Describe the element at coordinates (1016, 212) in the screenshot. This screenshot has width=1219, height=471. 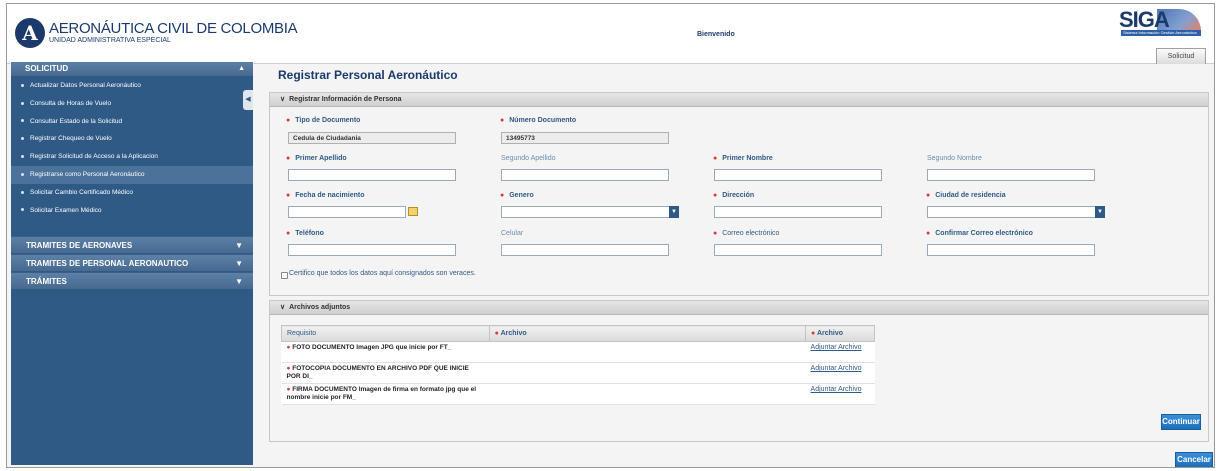
I see `ciudad-select: ▼` at that location.